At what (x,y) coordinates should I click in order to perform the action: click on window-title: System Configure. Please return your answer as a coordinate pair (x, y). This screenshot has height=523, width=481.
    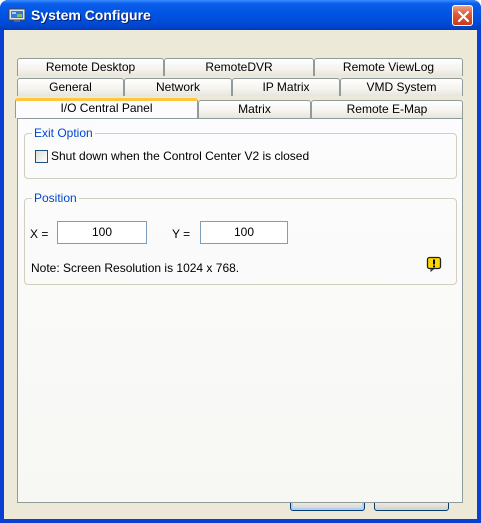
    Looking at the image, I should click on (91, 15).